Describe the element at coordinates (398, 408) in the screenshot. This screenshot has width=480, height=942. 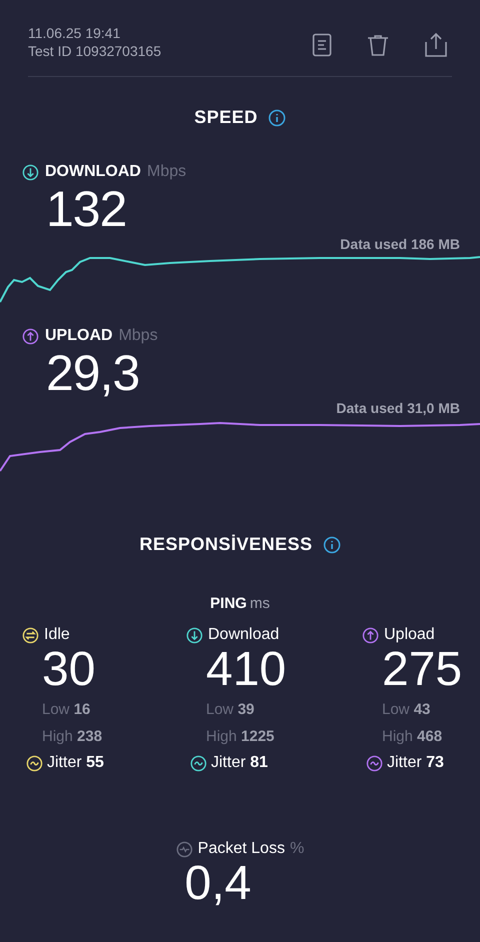
I see `data-used: Data used 31,0 MB` at that location.